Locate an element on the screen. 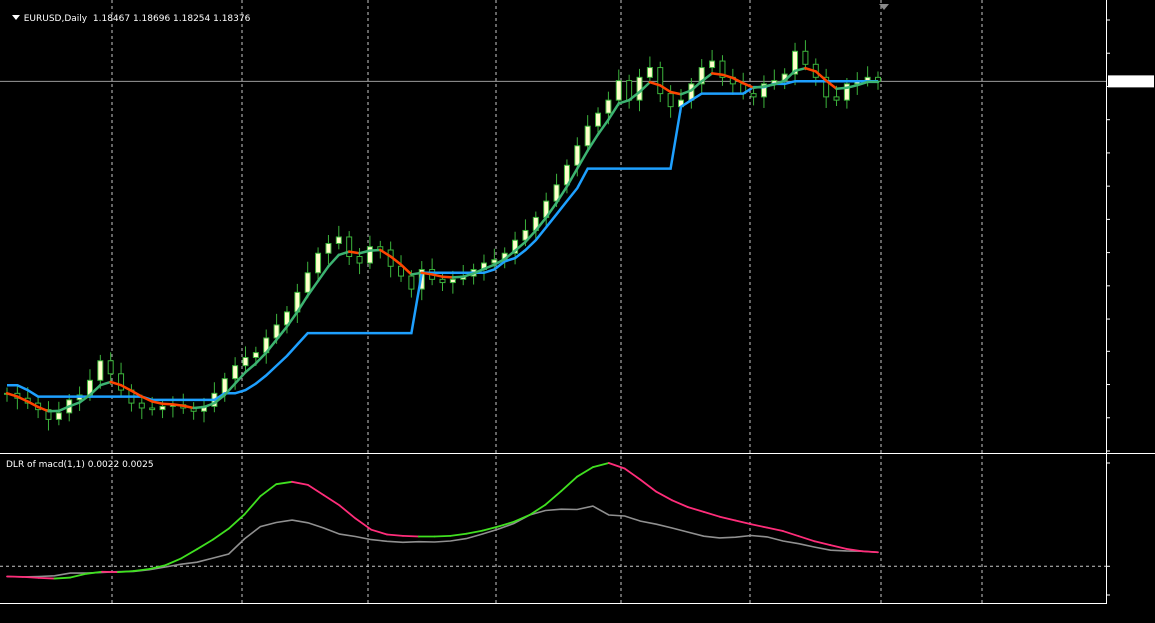 This screenshot has width=1155, height=623. ohlc-values: 1.18467 1.18696 1.18254 1.18376 is located at coordinates (171, 19).